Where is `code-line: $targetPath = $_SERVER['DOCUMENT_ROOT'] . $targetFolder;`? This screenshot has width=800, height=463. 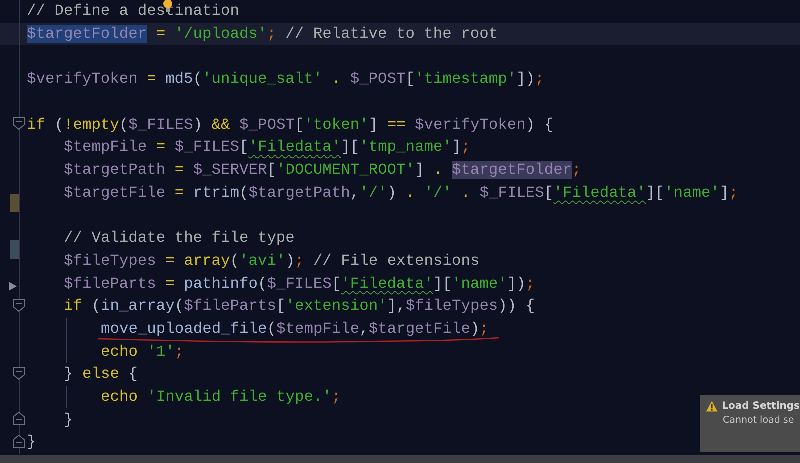
code-line: $targetPath = $_SERVER['DOCUMENT_ROOT'] . $targetFolder; is located at coordinates (323, 170).